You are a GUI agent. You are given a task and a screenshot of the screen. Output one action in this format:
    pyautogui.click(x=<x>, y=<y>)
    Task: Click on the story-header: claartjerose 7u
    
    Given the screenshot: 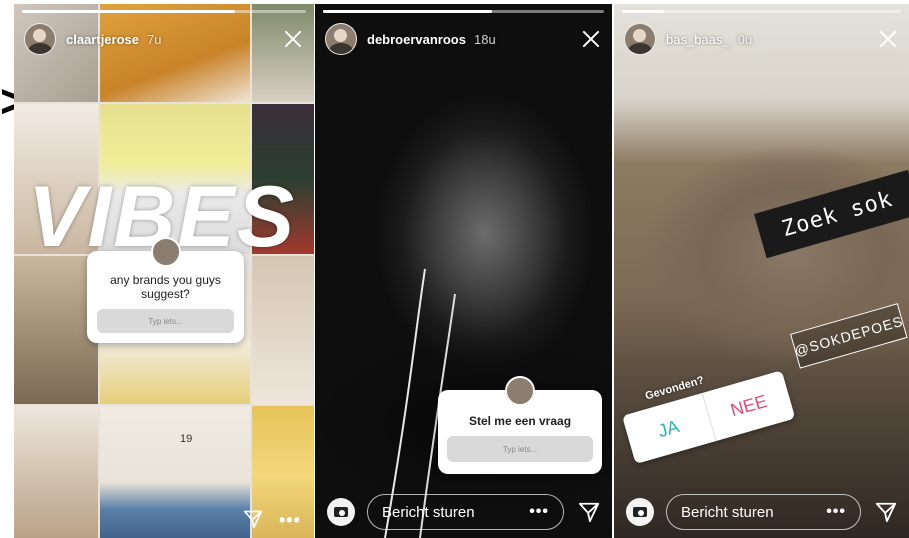 What is the action you would take?
    pyautogui.click(x=164, y=39)
    